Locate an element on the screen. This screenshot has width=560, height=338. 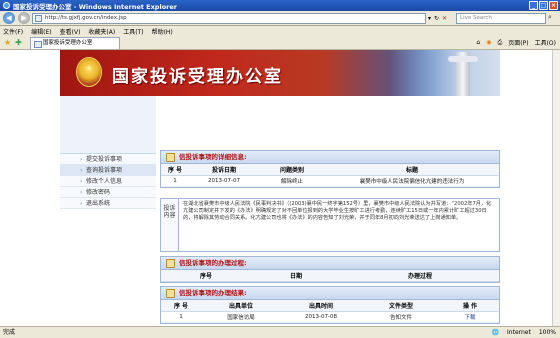
table-row: 1 国家信访局 2013-07-08 告知文件 下载 is located at coordinates (330, 317).